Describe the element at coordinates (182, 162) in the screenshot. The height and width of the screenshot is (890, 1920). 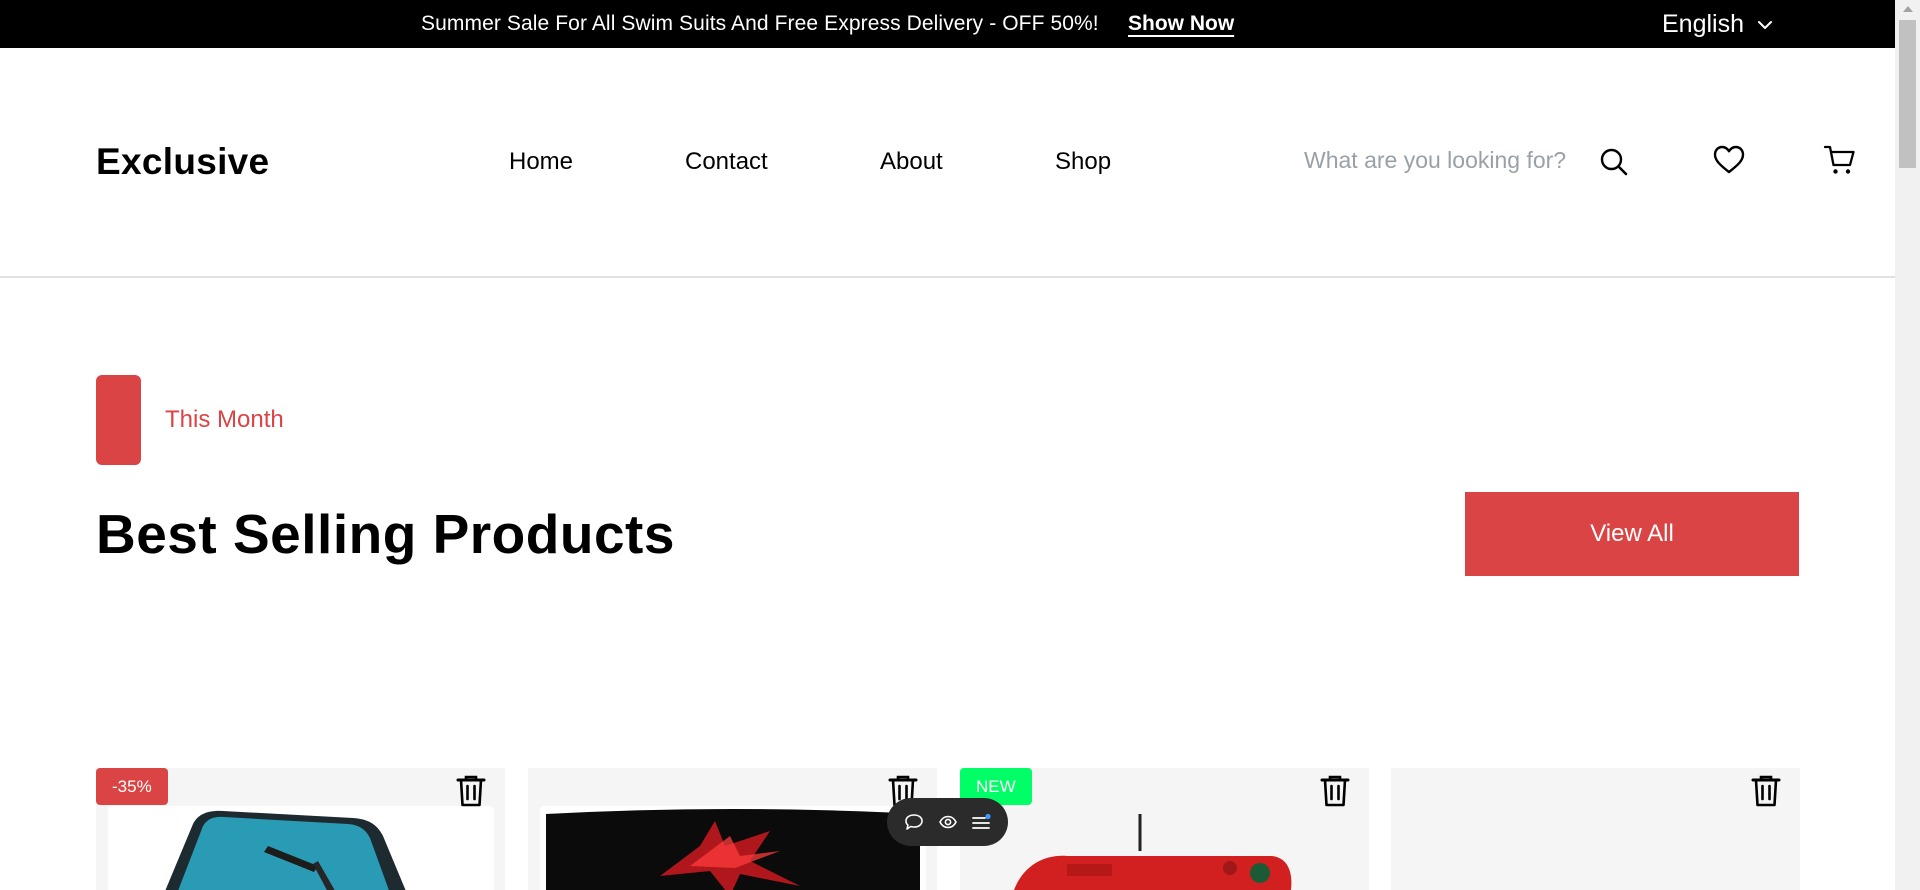
I see `site-logo: Exclusive` at that location.